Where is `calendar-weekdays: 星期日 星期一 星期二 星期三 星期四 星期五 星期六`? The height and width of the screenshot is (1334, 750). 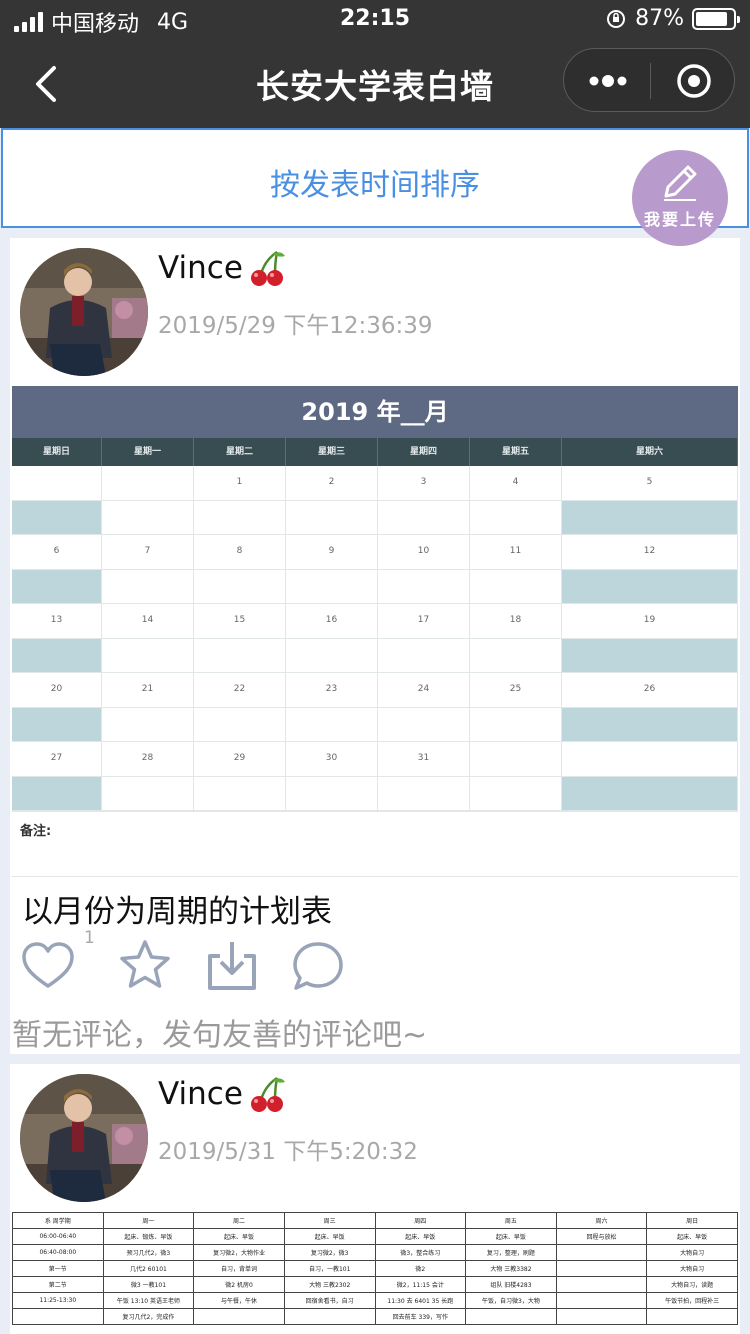 calendar-weekdays: 星期日 星期一 星期二 星期三 星期四 星期五 星期六 is located at coordinates (375, 452).